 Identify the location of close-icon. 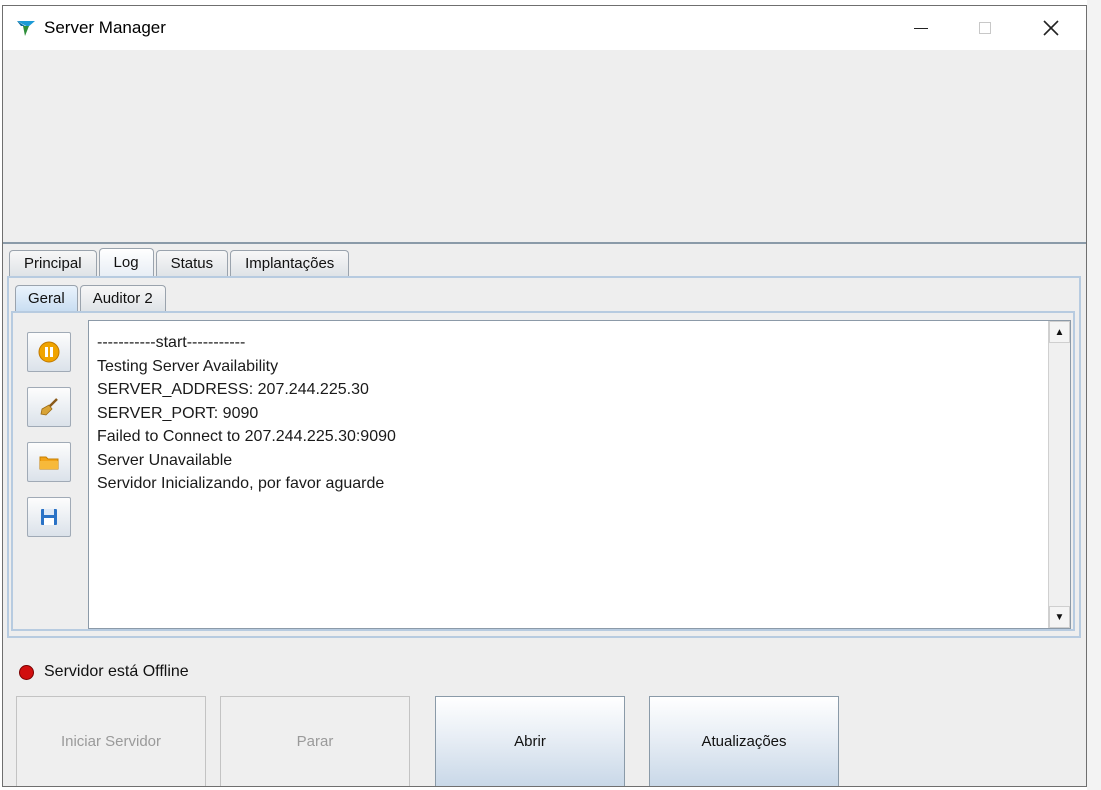
(1051, 28).